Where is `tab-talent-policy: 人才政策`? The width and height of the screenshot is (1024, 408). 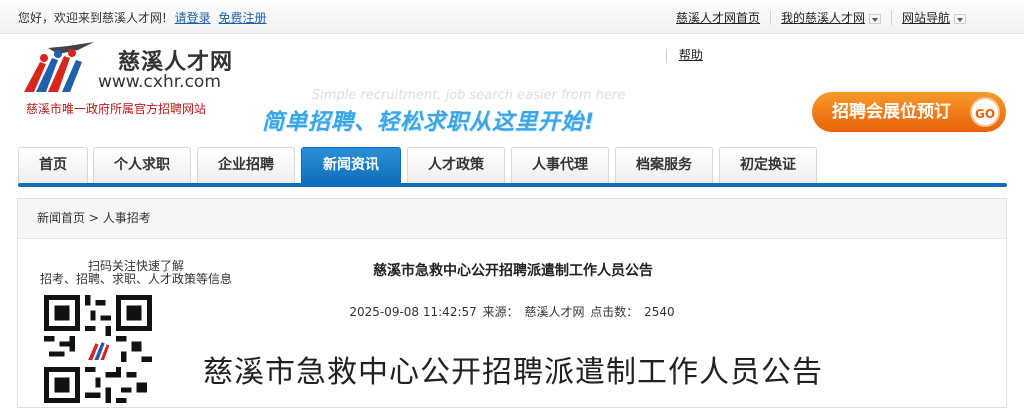
tab-talent-policy: 人才政策 is located at coordinates (456, 165).